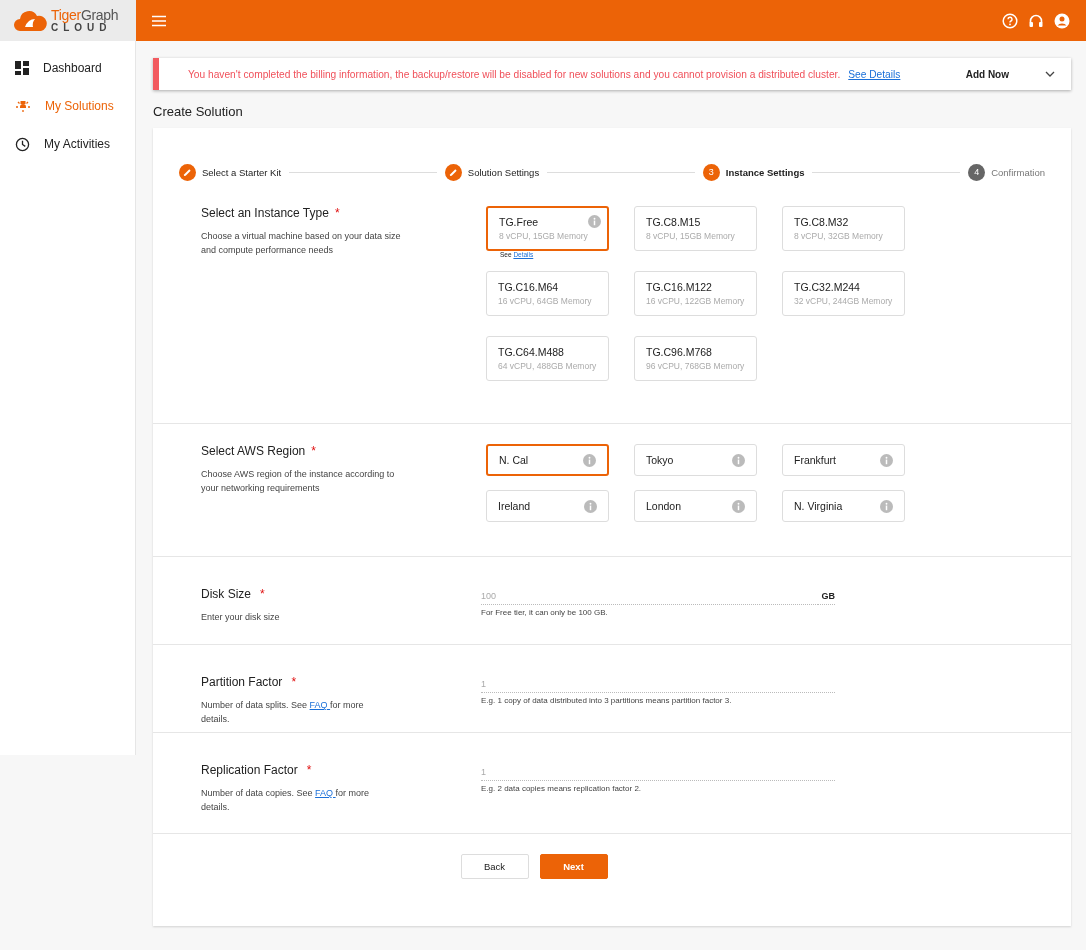 Image resolution: width=1086 pixels, height=950 pixels. What do you see at coordinates (249, 682) in the screenshot?
I see `section-title: Partition Factor *` at bounding box center [249, 682].